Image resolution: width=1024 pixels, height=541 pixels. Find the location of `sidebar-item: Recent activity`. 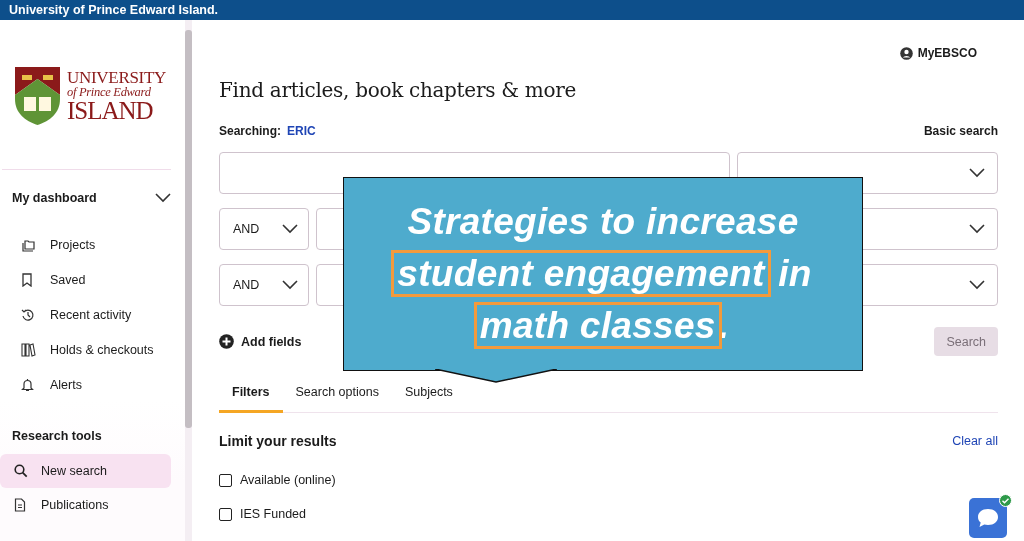

sidebar-item: Recent activity is located at coordinates (91, 314).